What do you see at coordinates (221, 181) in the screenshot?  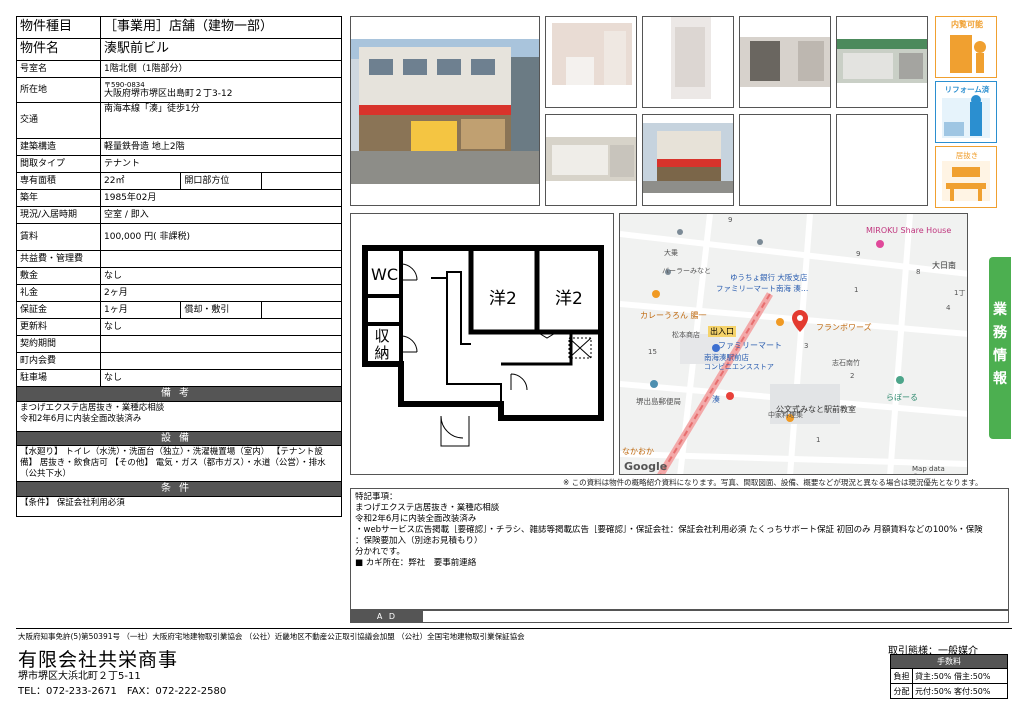 I see `field-label: 開口部方位` at bounding box center [221, 181].